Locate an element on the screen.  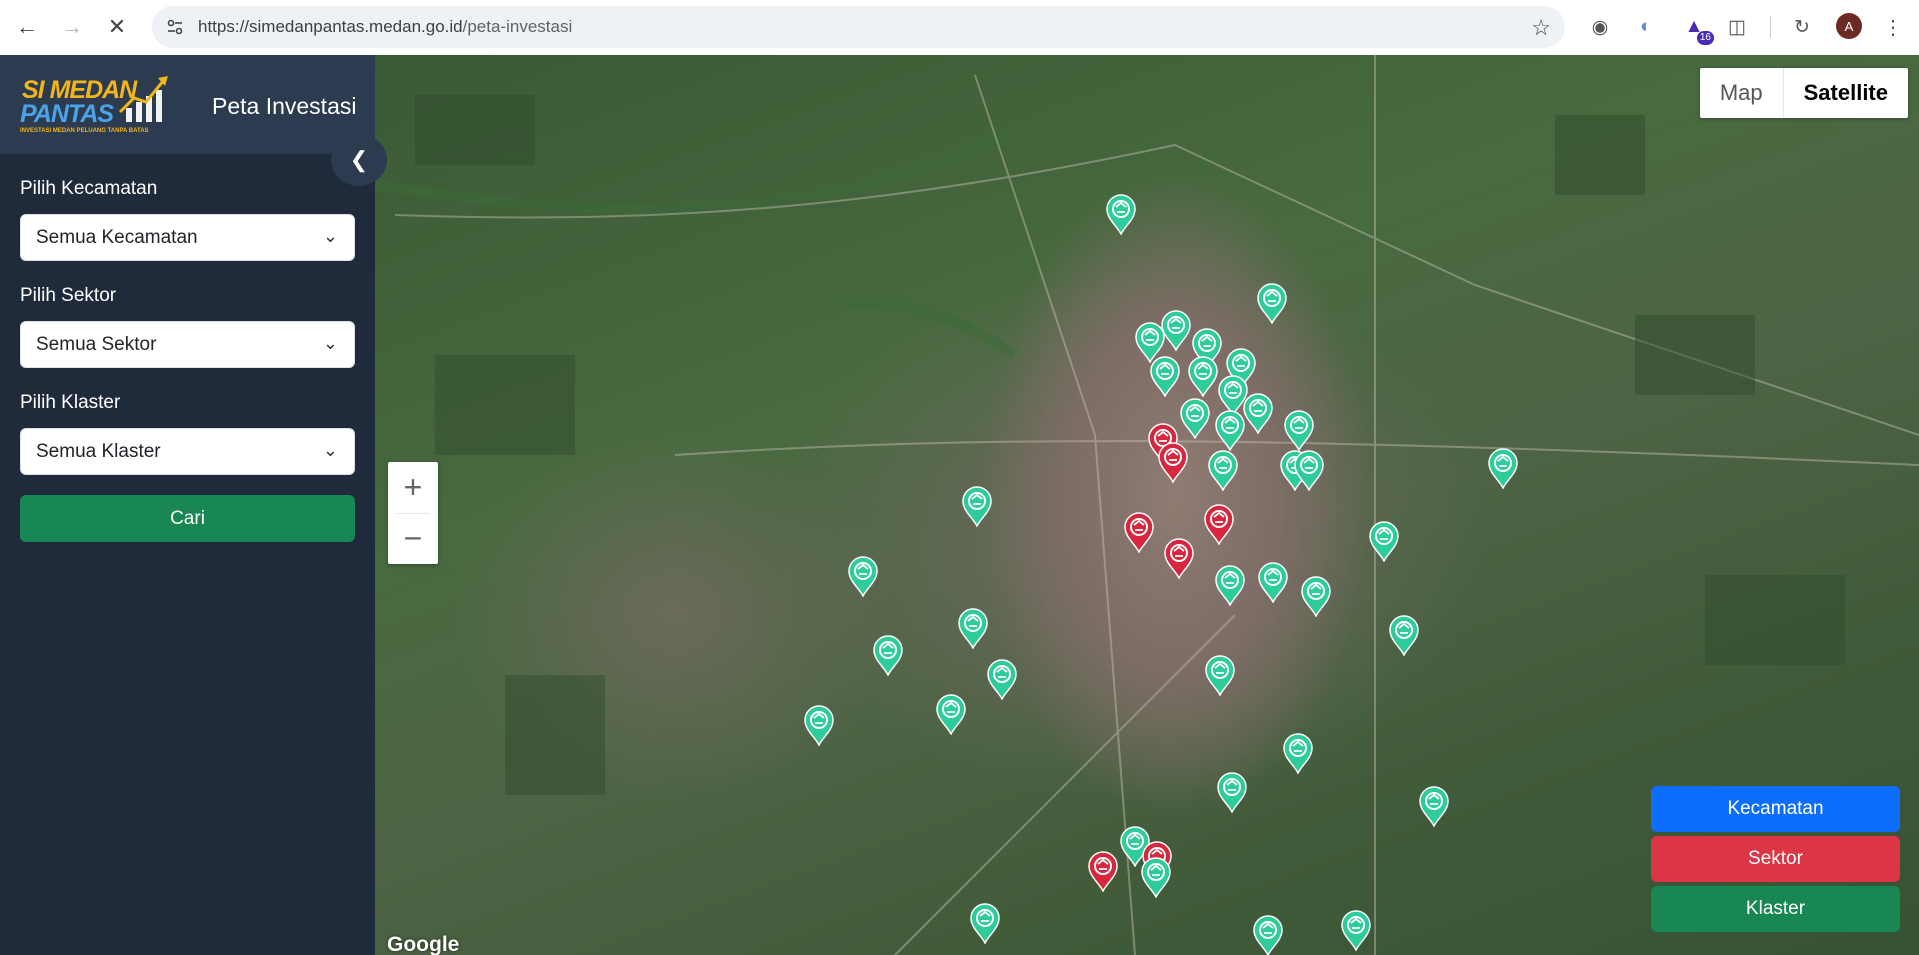
zoom-divider is located at coordinates (413, 513).